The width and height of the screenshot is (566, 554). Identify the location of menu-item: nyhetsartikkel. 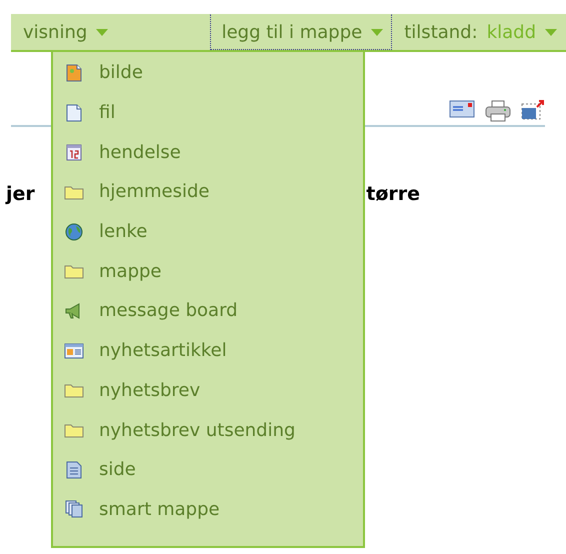
(208, 350).